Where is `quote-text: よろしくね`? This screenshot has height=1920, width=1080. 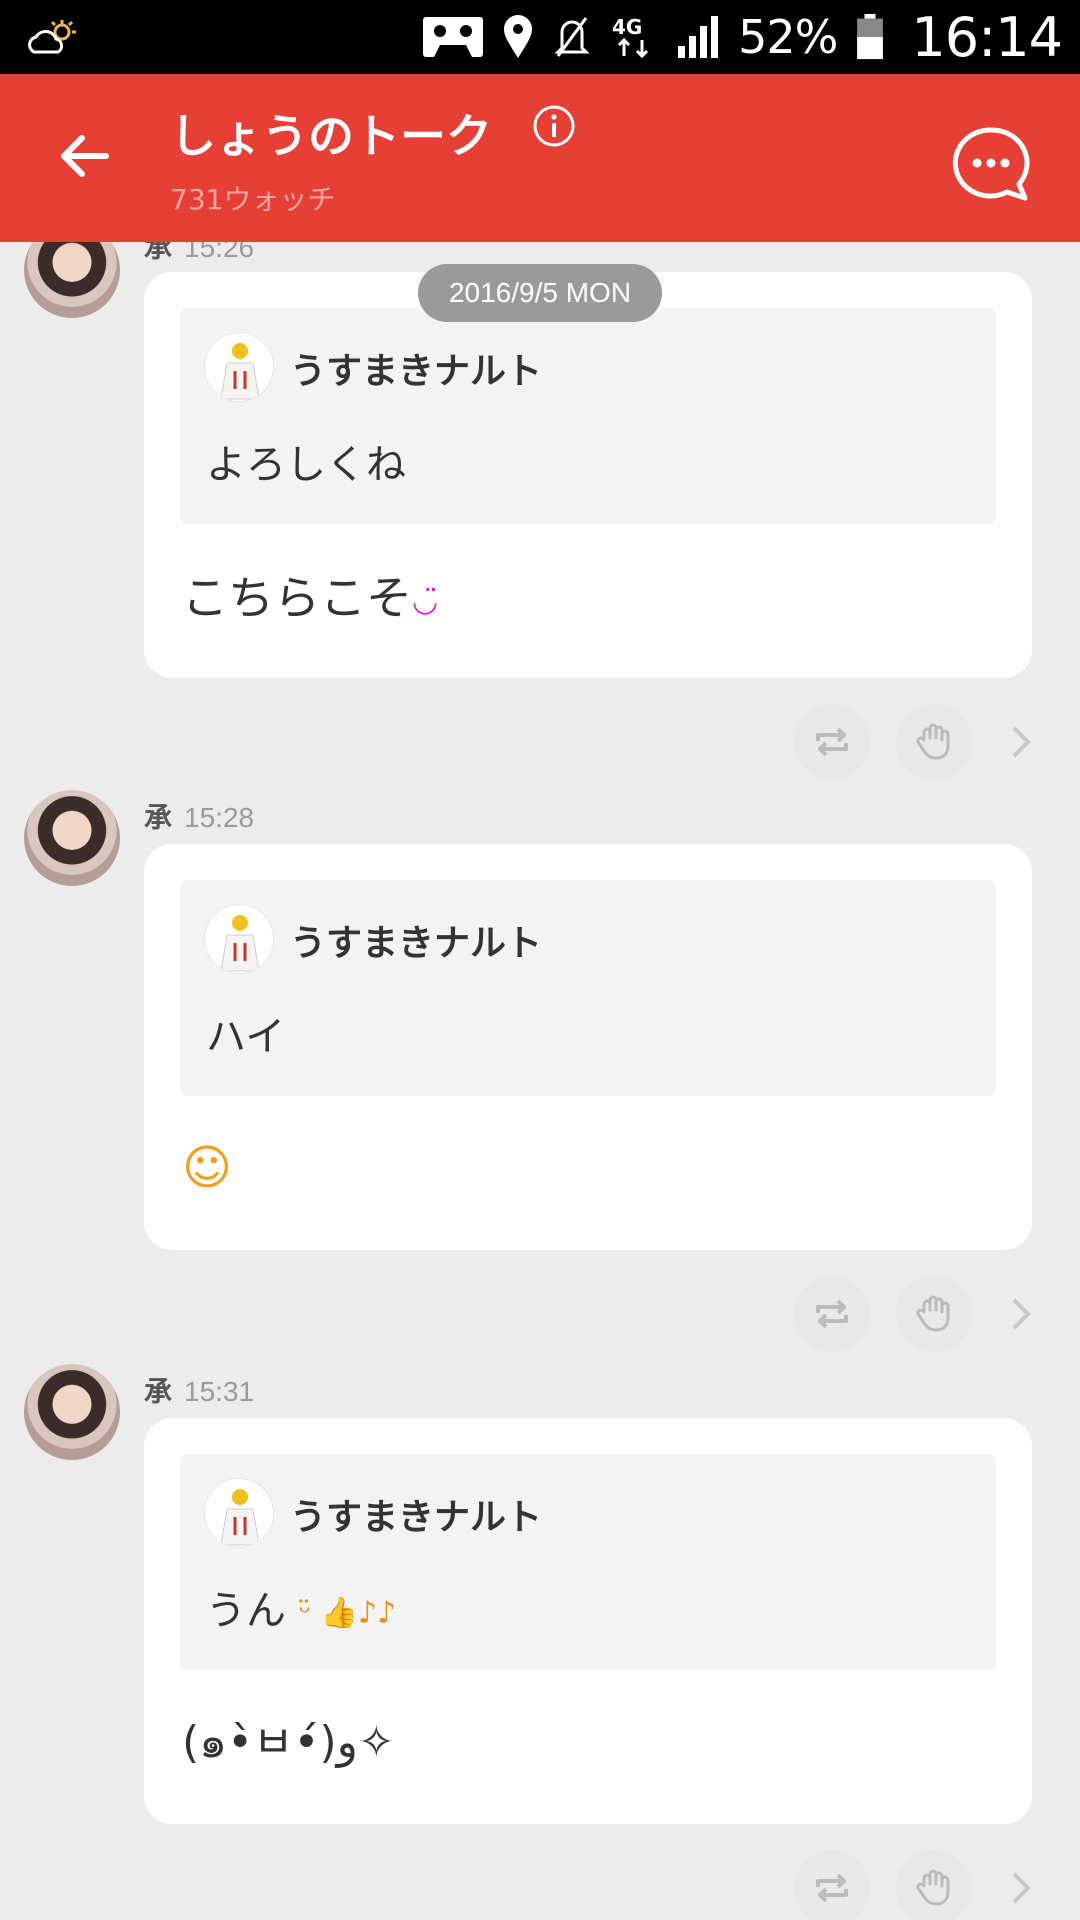 quote-text: よろしくね is located at coordinates (306, 465).